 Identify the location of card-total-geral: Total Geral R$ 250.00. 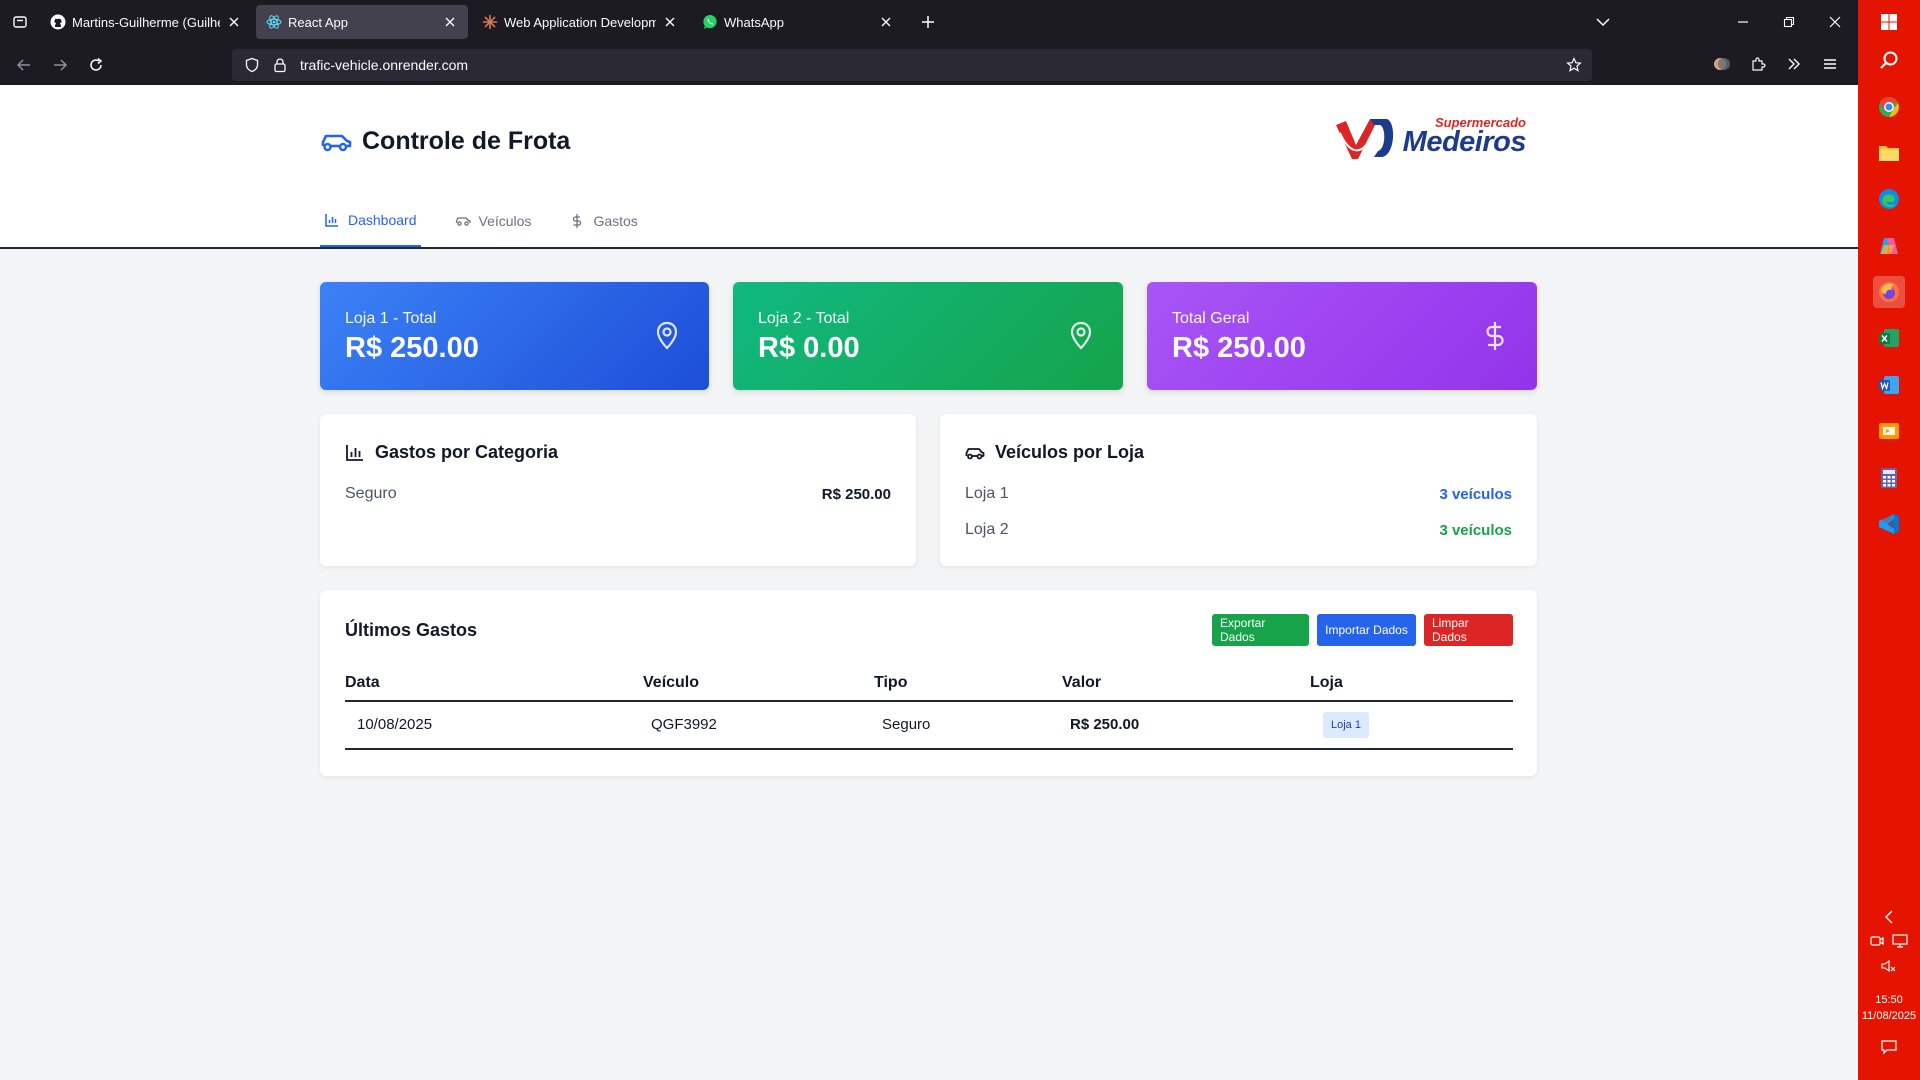
(1342, 336).